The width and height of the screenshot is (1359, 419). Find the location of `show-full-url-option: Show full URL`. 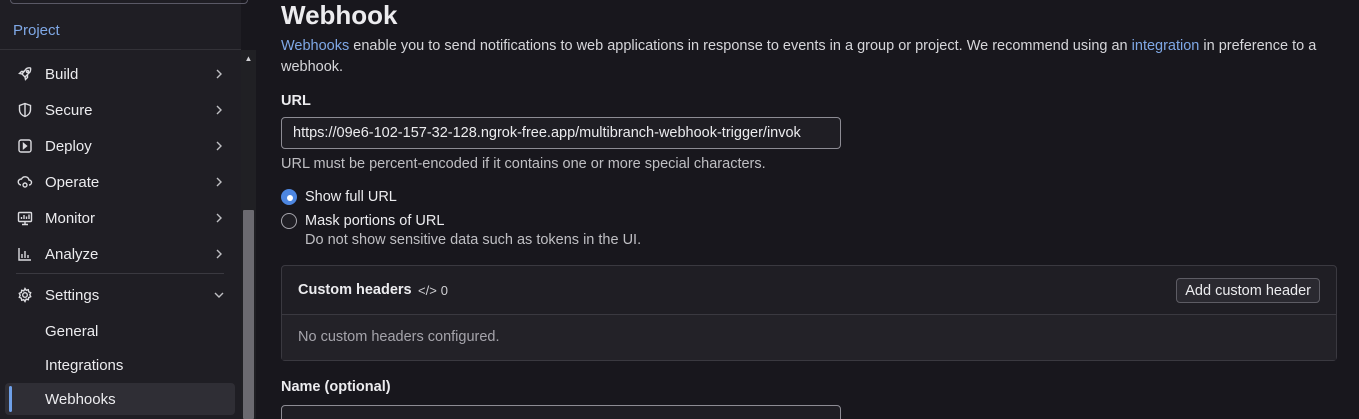

show-full-url-option: Show full URL is located at coordinates (339, 197).